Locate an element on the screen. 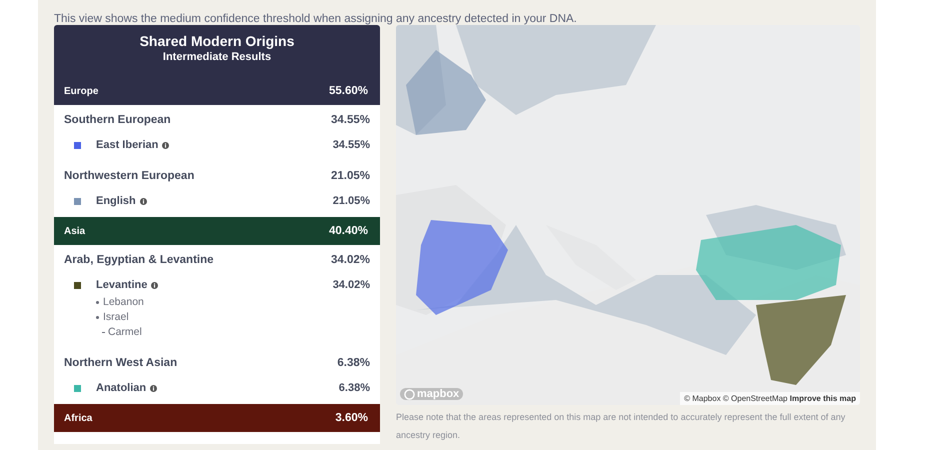 Image resolution: width=946 pixels, height=450 pixels. population-name: Anatolian is located at coordinates (121, 388).